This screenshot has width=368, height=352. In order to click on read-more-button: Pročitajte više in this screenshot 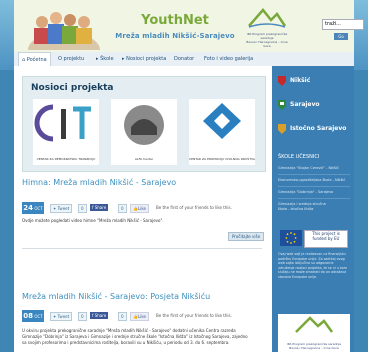, I will do `click(246, 236)`.